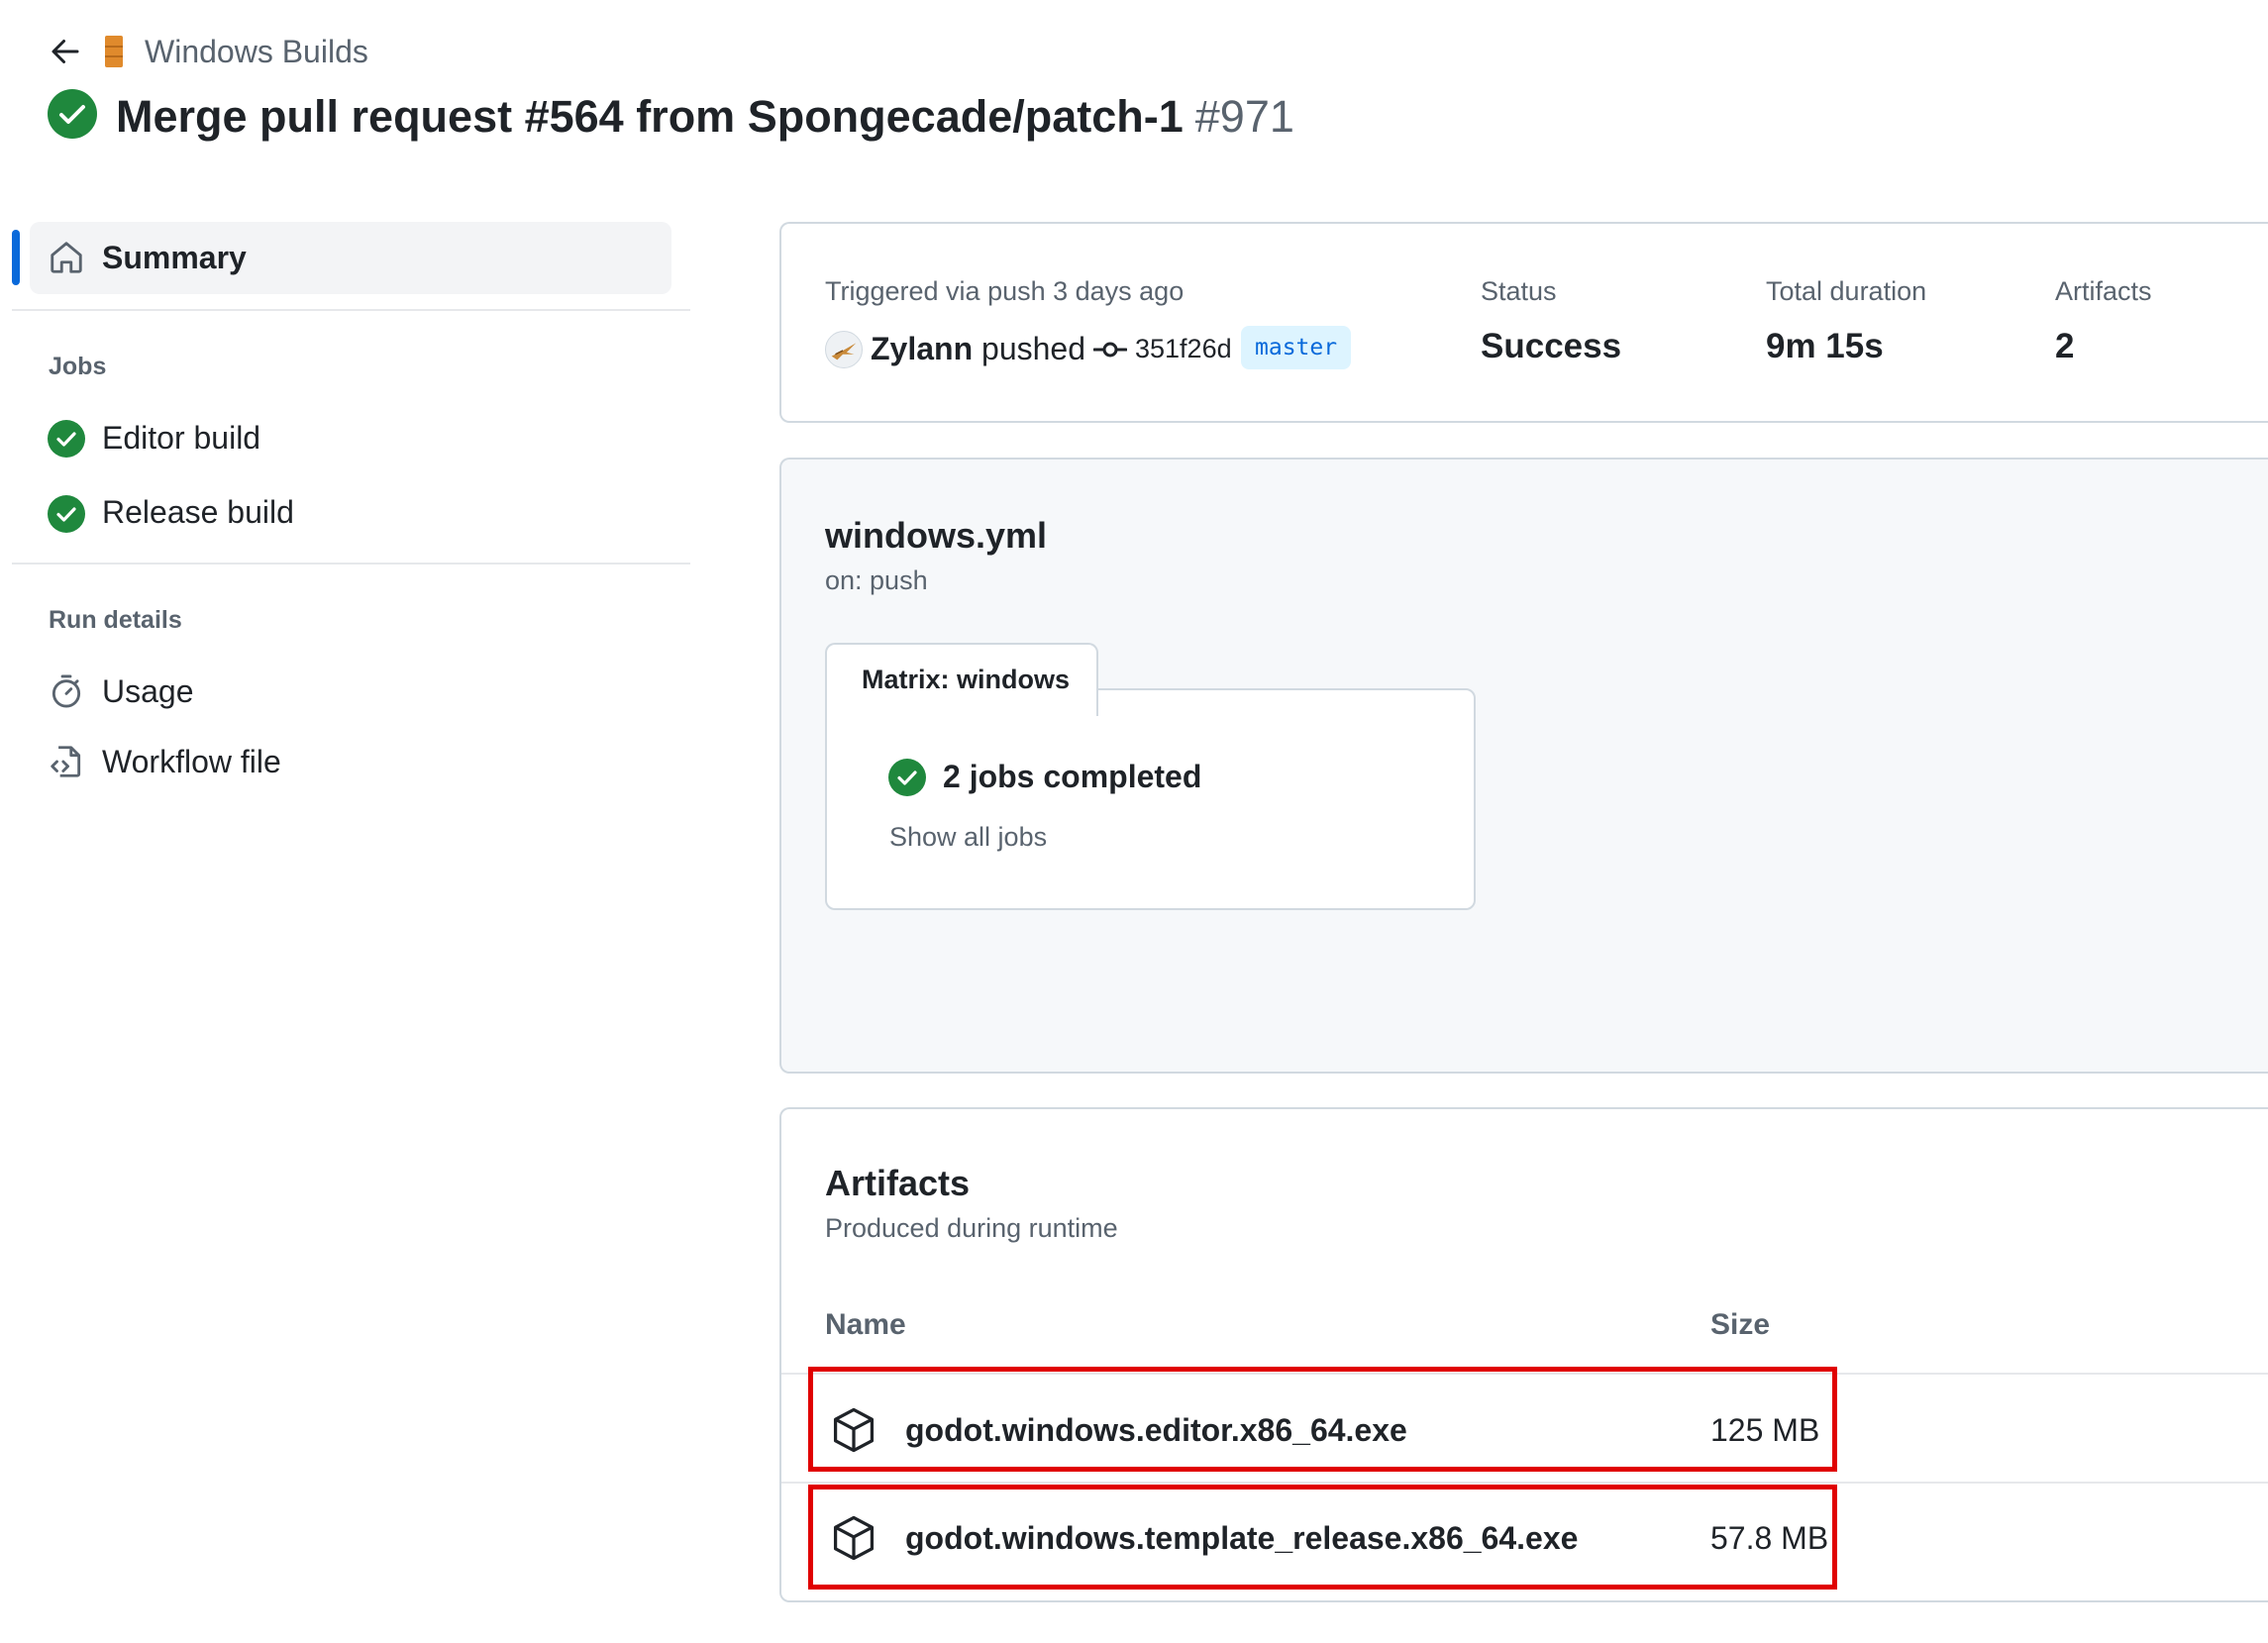 This screenshot has width=2268, height=1643. Describe the element at coordinates (256, 51) in the screenshot. I see `workflow-name-link: Windows Builds` at that location.